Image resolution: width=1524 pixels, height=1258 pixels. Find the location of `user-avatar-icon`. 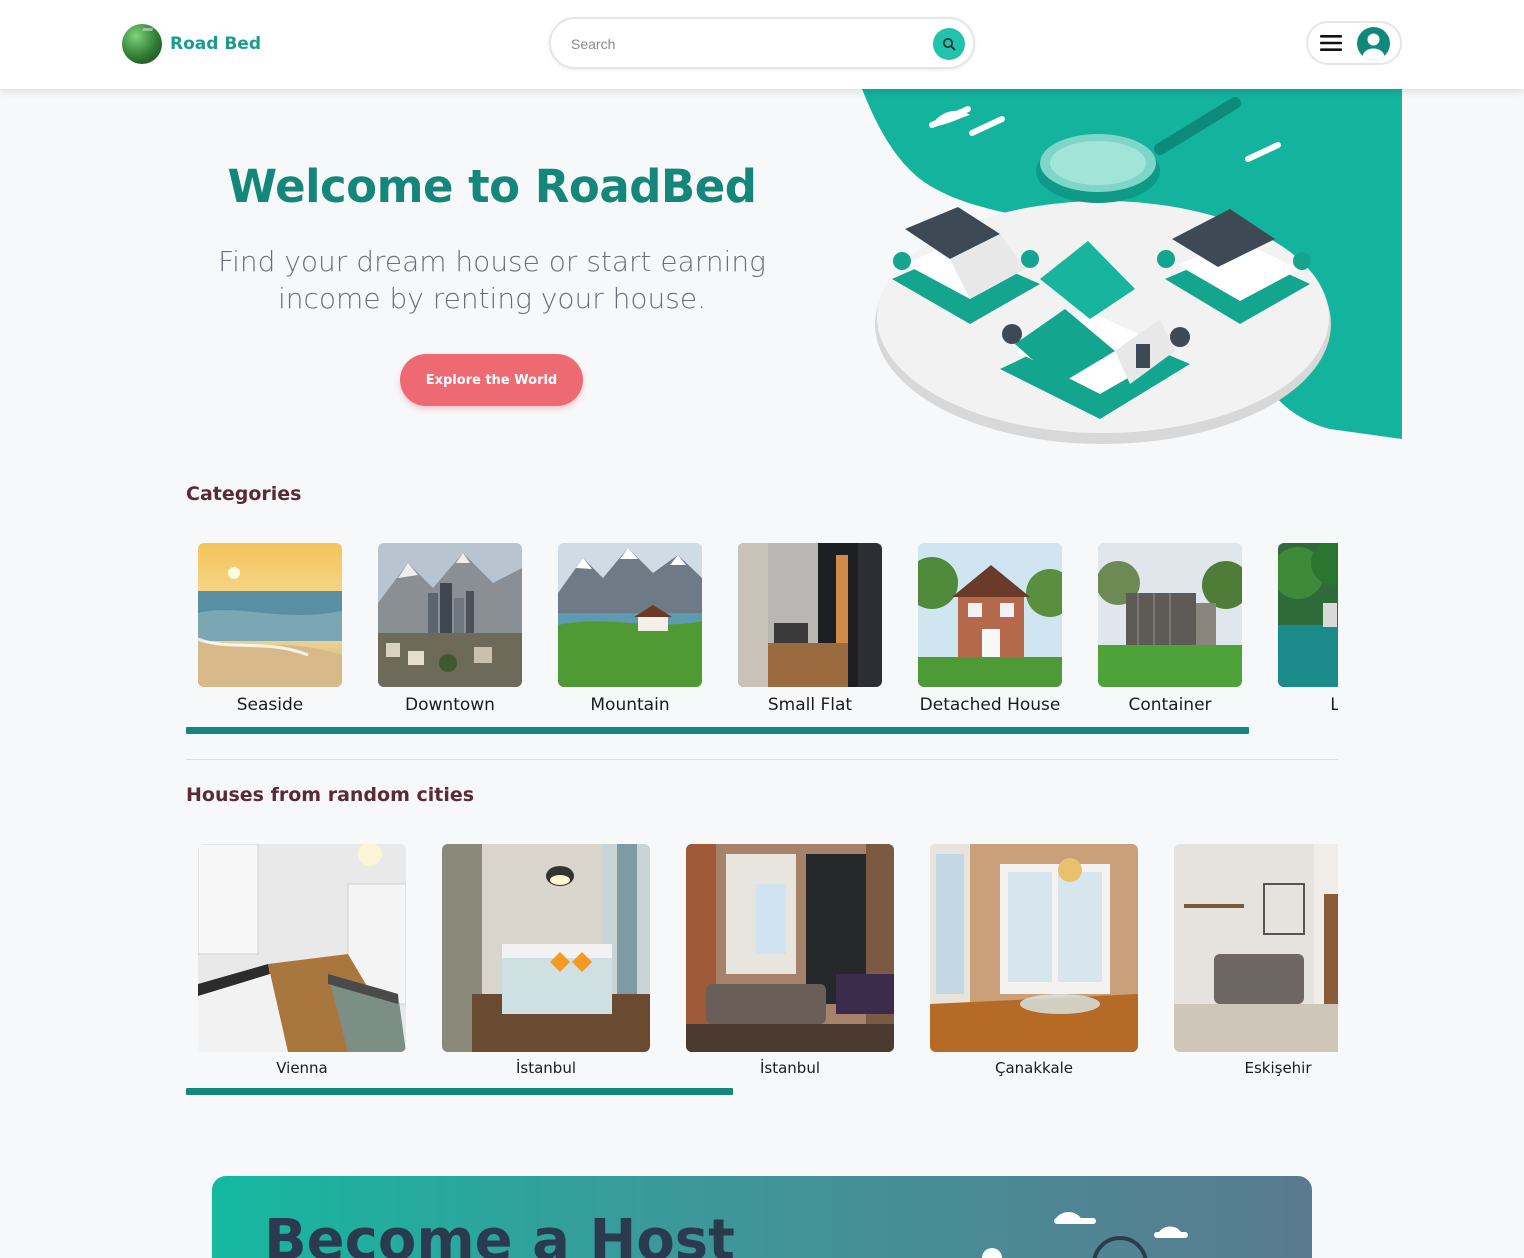

user-avatar-icon is located at coordinates (1373, 43).